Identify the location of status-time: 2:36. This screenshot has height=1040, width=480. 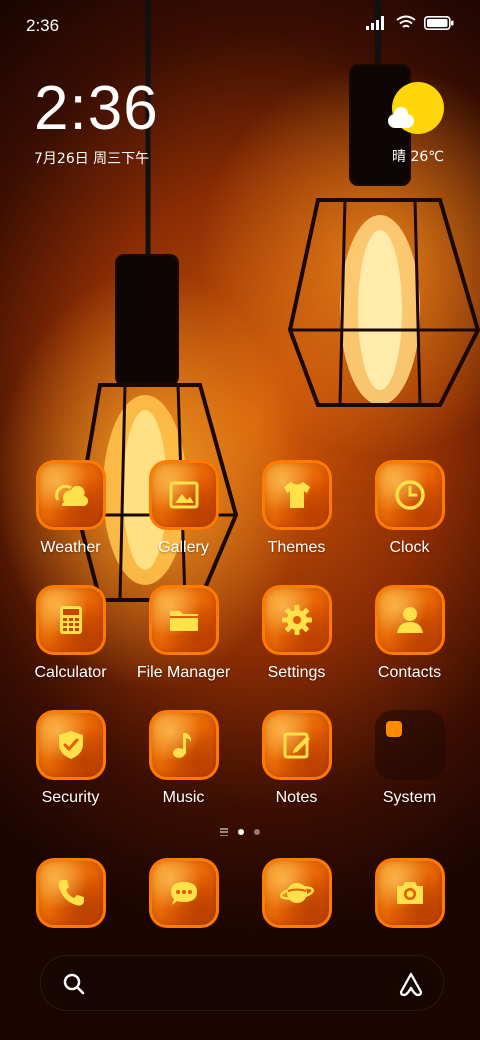
(43, 25).